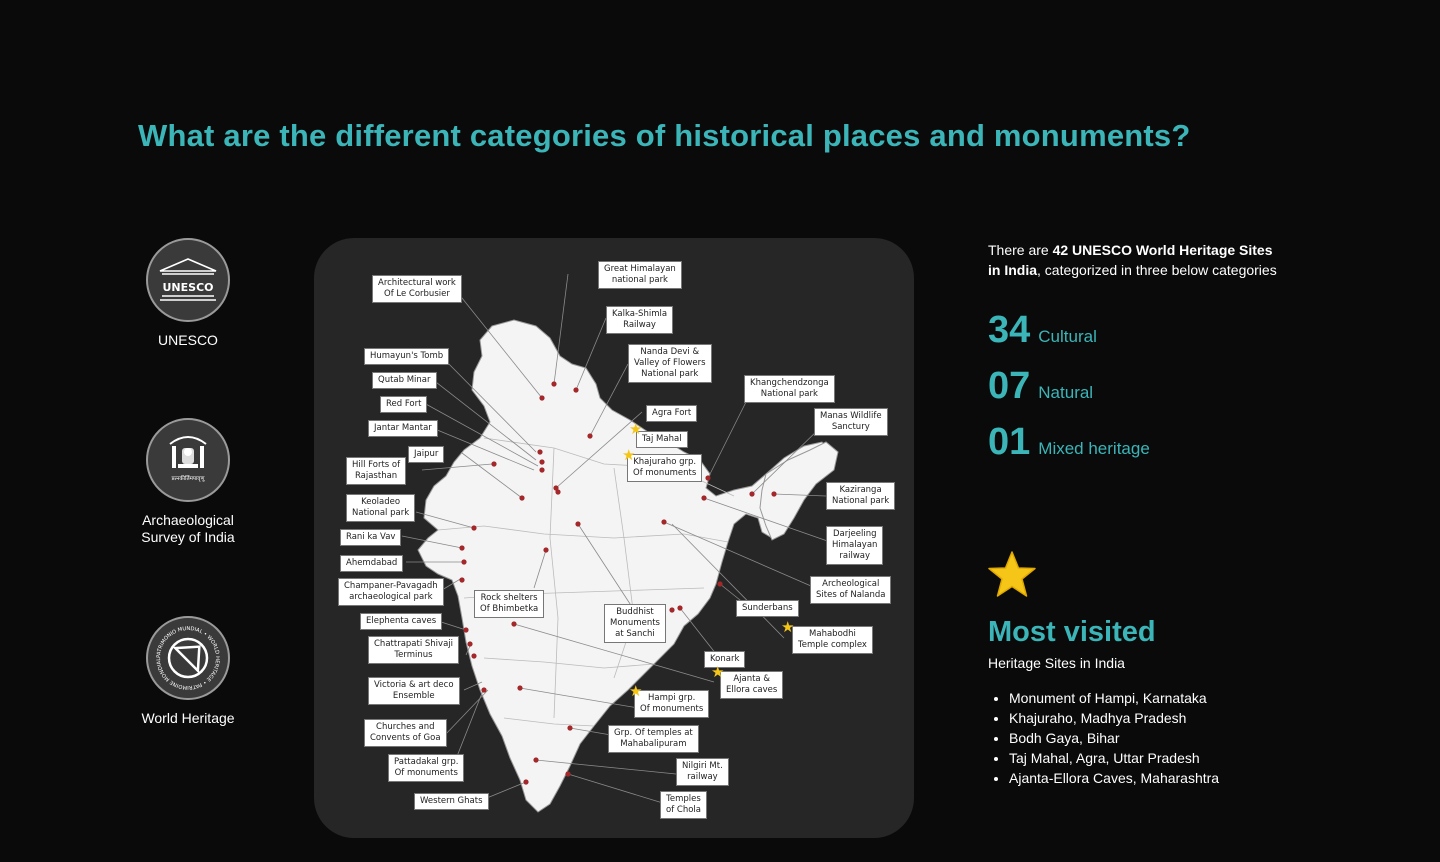 This screenshot has height=862, width=1440. I want to click on map-site-label: Hampi grp. Of monuments, so click(672, 704).